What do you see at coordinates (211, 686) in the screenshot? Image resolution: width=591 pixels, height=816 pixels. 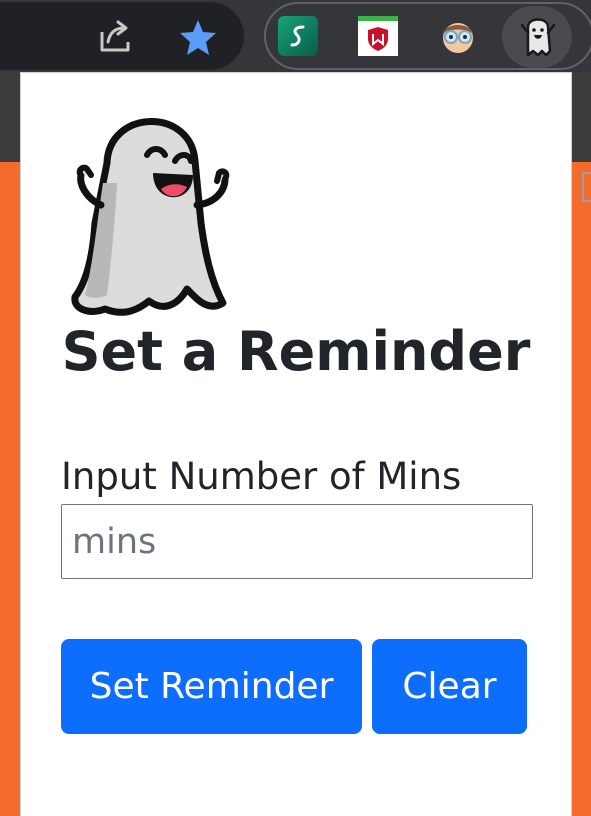 I see `set-reminder-button: Set Reminder` at bounding box center [211, 686].